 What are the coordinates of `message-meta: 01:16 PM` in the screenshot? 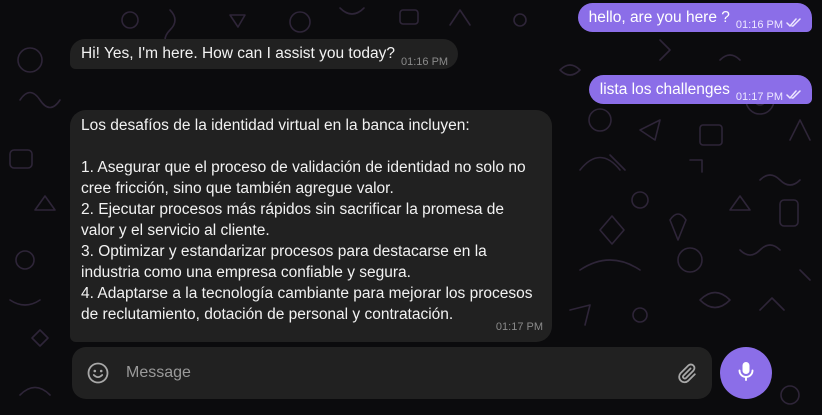 It's located at (769, 25).